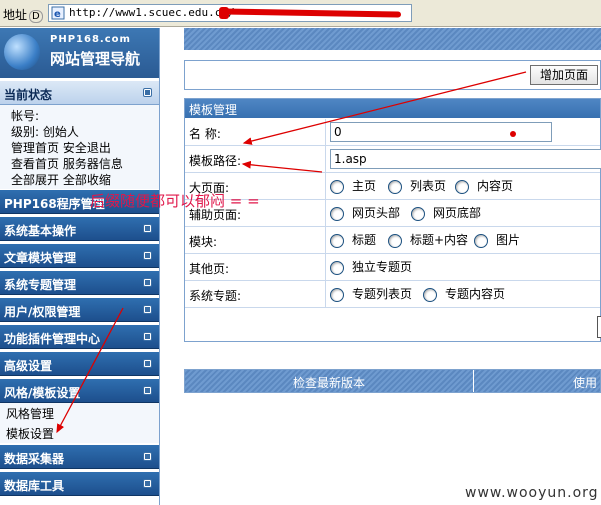 The width and height of the screenshot is (601, 505). I want to click on sidebar-section-database: 数据库工具, so click(80, 483).